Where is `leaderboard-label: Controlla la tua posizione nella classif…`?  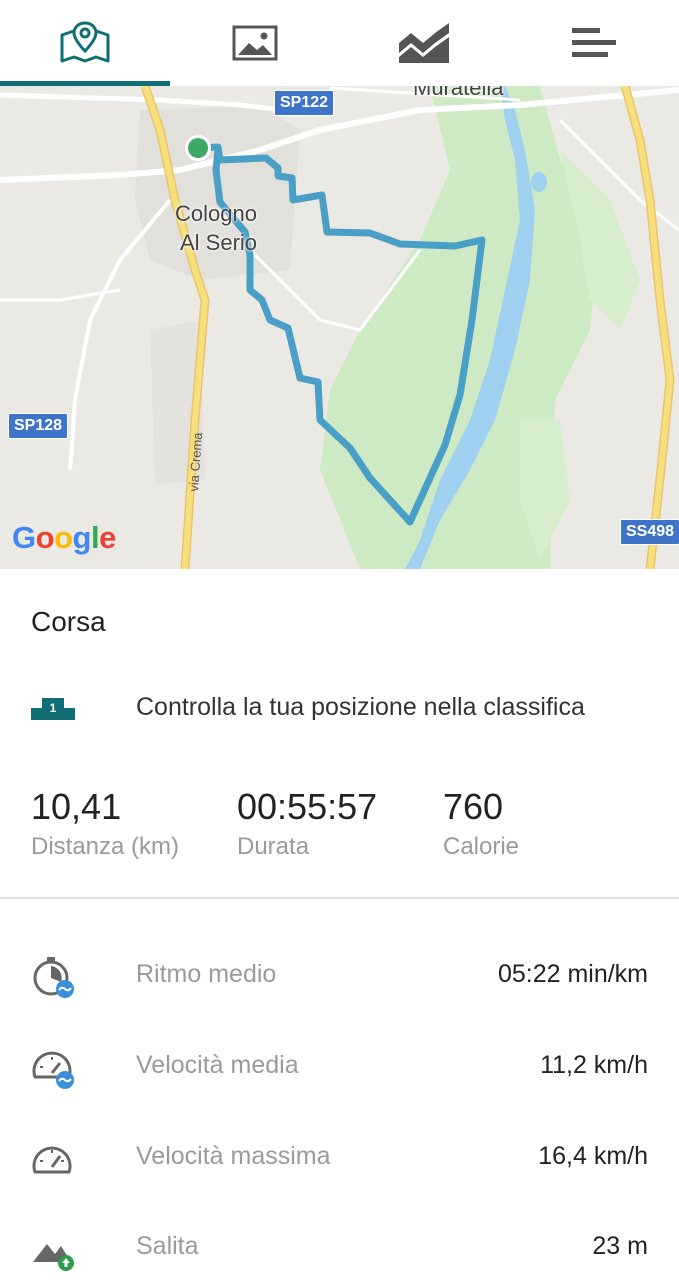 leaderboard-label: Controlla la tua posizione nella classif… is located at coordinates (360, 706).